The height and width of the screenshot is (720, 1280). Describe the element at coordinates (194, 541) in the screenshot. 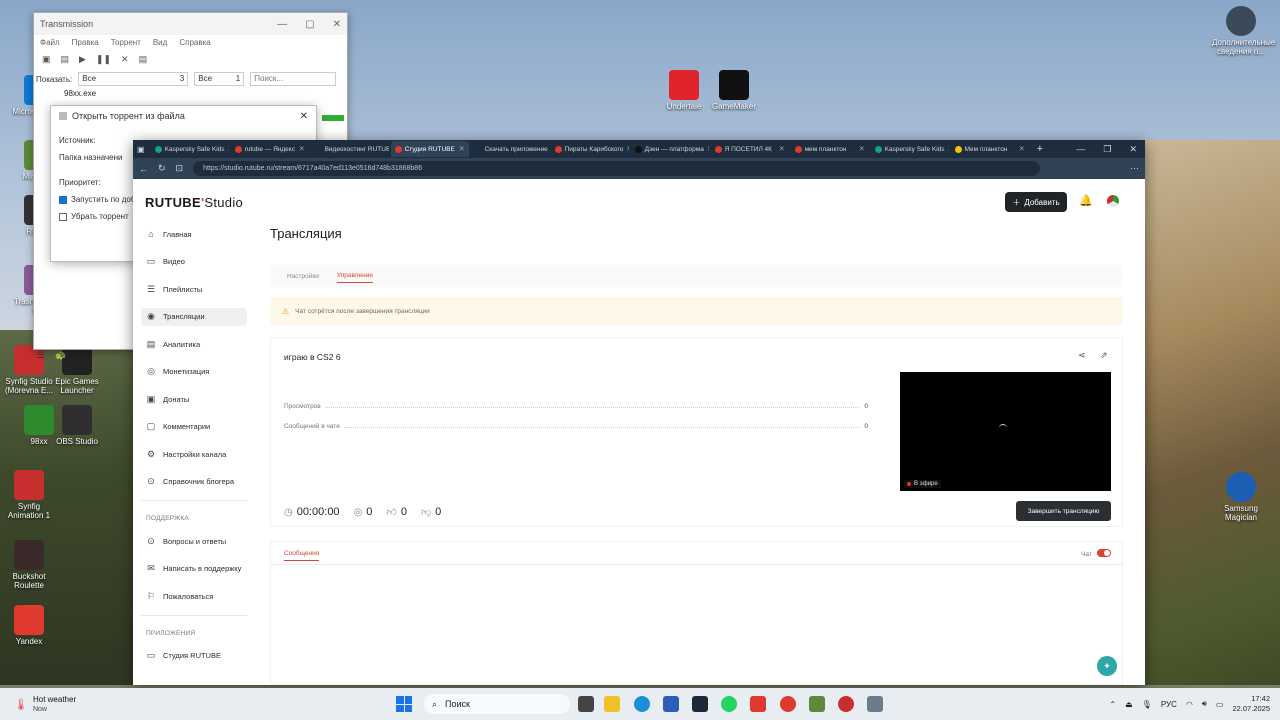

I see `sidebar-item: ⊙ Вопросы и ответы` at that location.